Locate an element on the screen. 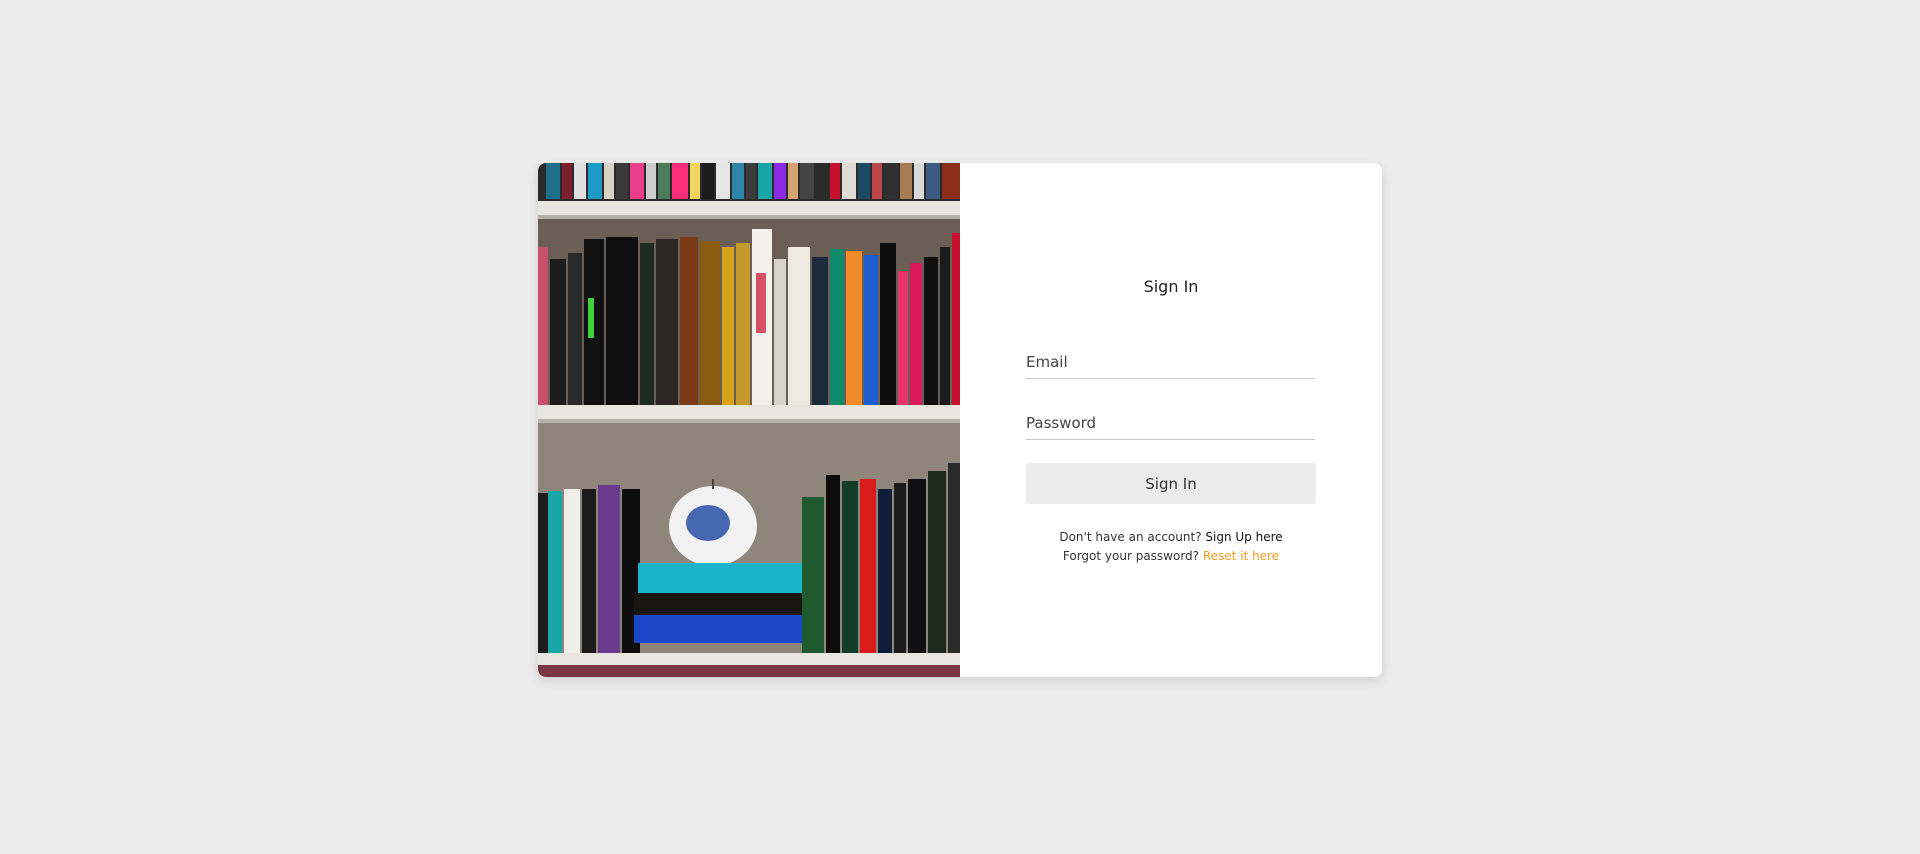 The height and width of the screenshot is (854, 1920). reset-row: Forgot your password? Reset it here is located at coordinates (1171, 556).